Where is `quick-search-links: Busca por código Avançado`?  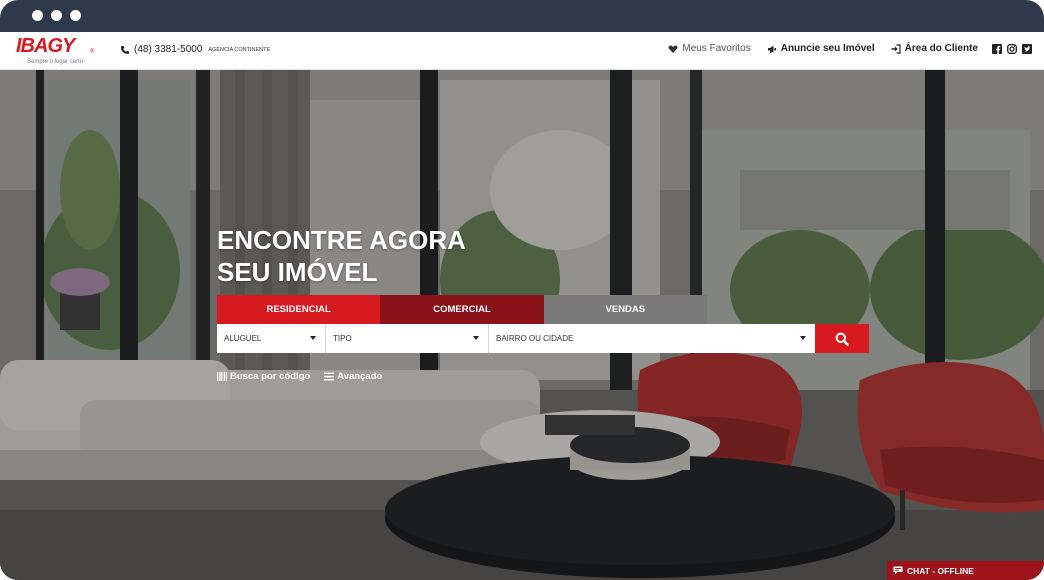 quick-search-links: Busca por código Avançado is located at coordinates (299, 376).